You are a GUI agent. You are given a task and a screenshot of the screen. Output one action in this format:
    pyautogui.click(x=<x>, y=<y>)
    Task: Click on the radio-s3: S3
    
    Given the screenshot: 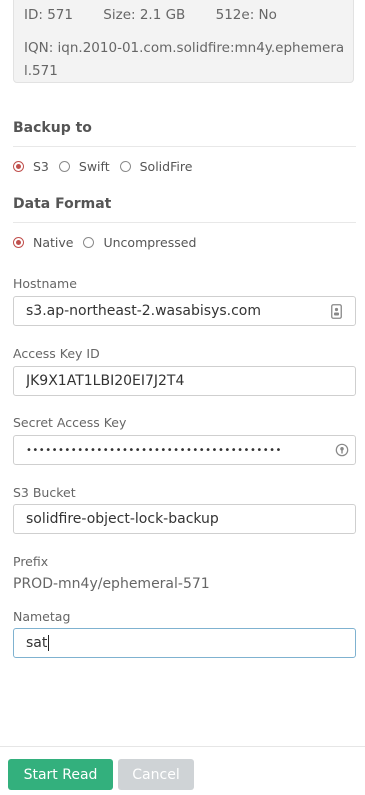 What is the action you would take?
    pyautogui.click(x=31, y=166)
    